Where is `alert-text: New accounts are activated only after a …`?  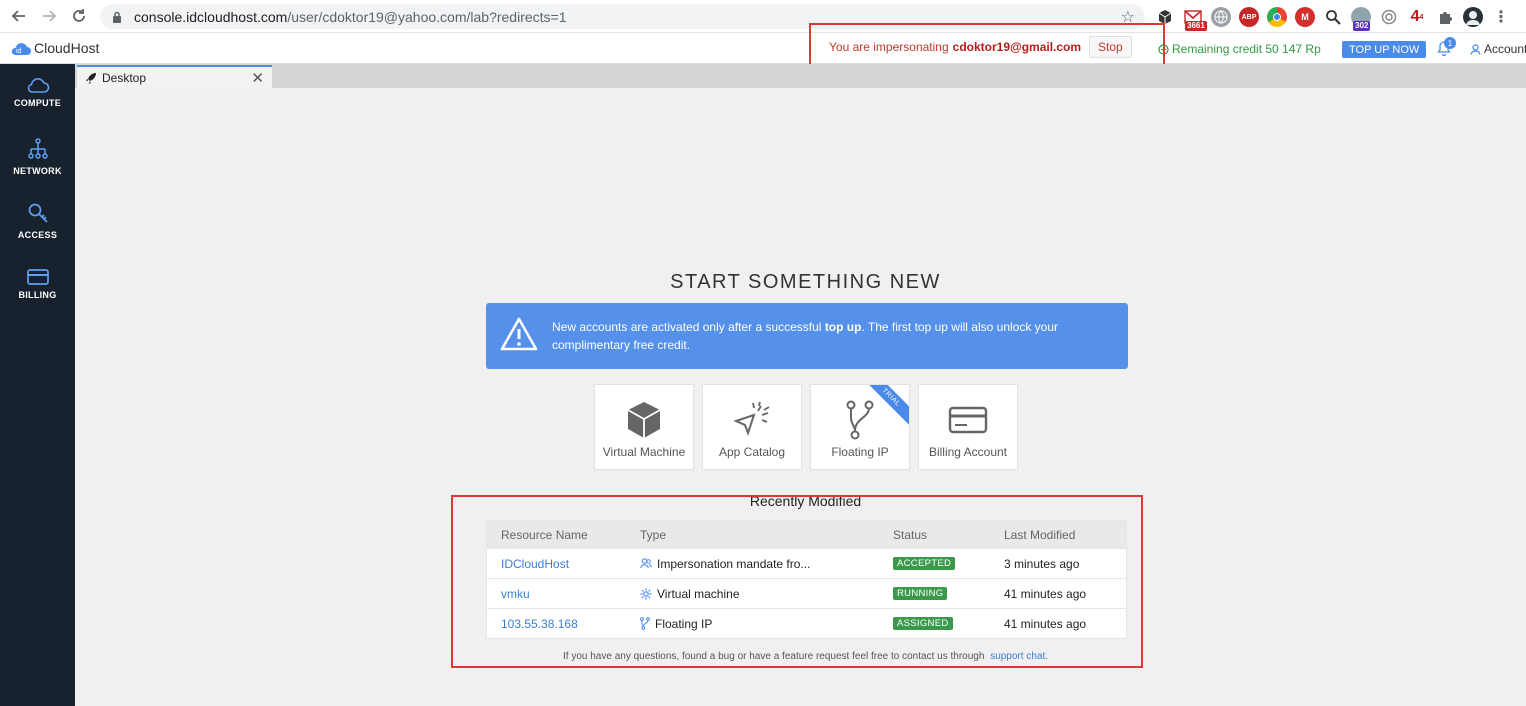
alert-text: New accounts are activated only after a … is located at coordinates (832, 336).